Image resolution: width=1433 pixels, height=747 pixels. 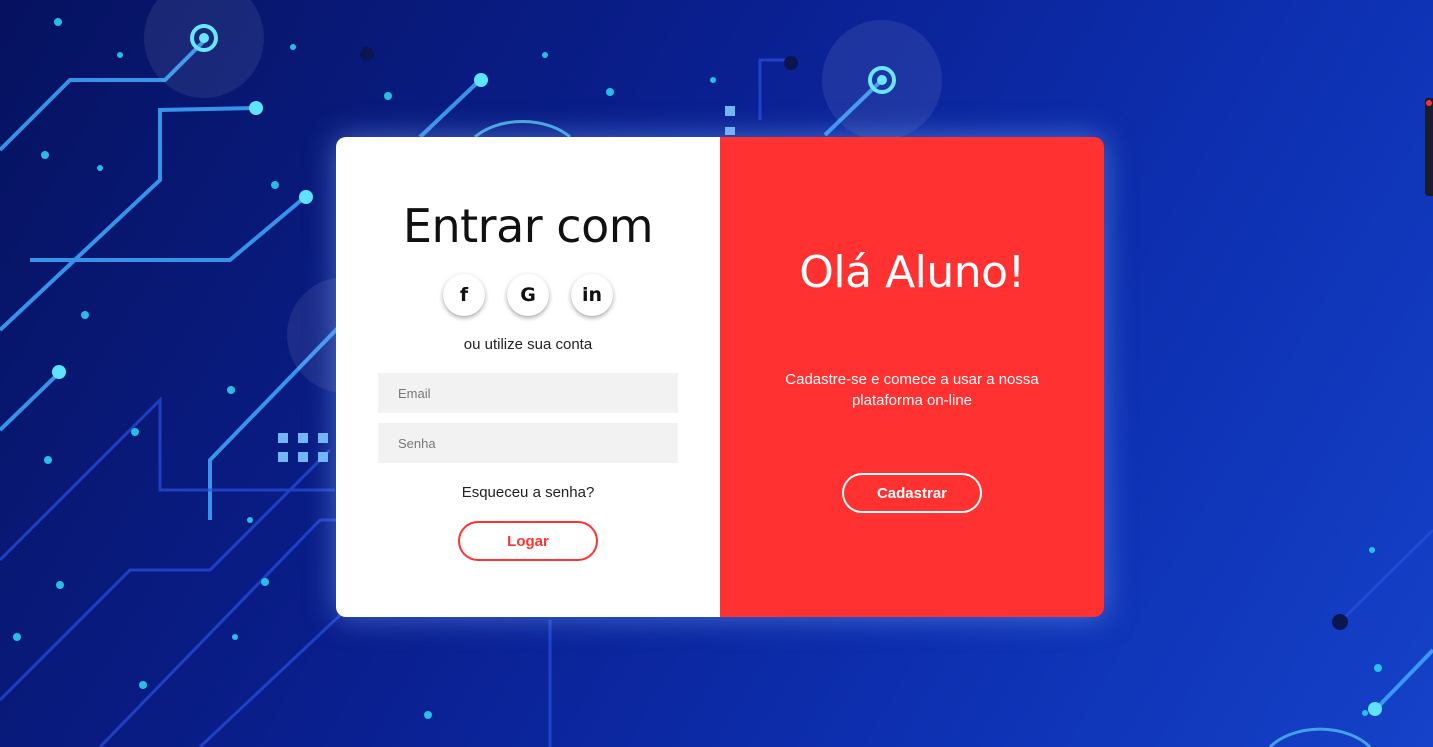 I want to click on linkedin-login-button: in, so click(x=592, y=295).